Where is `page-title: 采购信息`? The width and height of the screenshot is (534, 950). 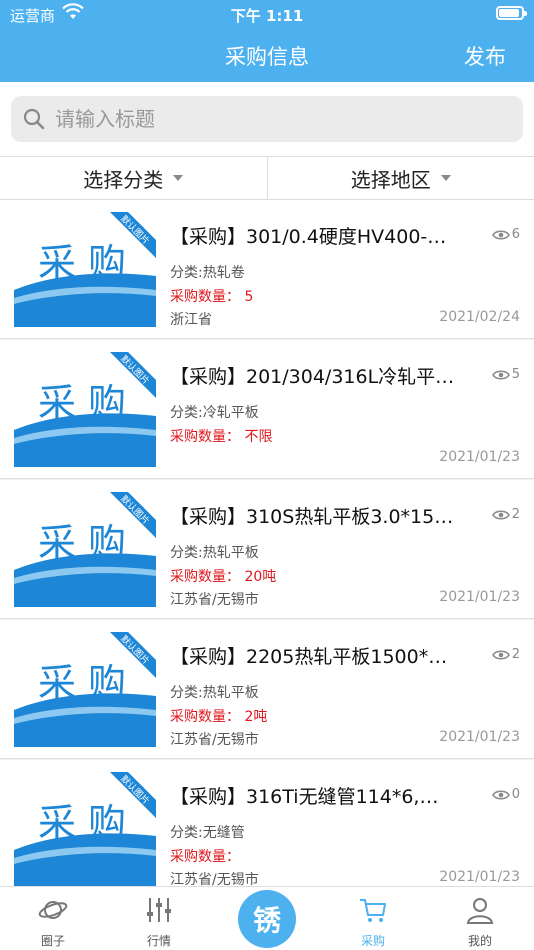
page-title: 采购信息 is located at coordinates (267, 57).